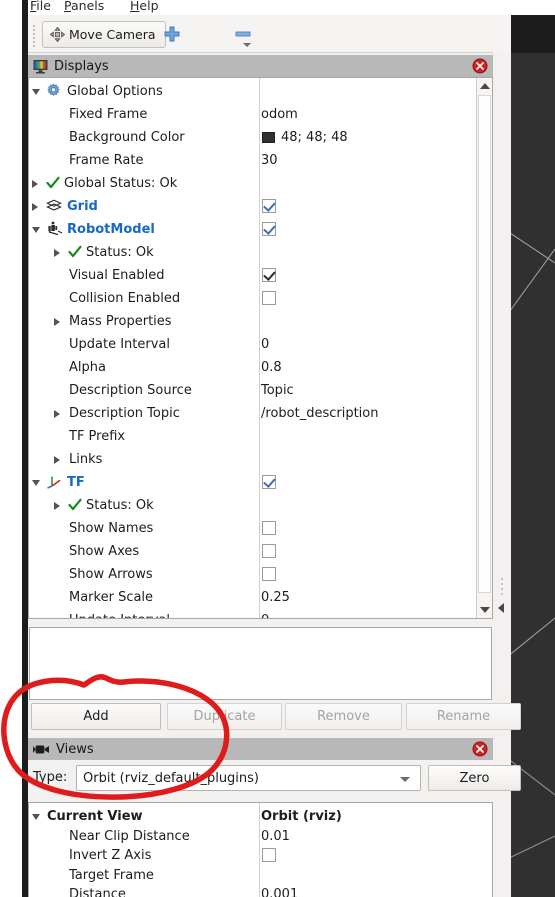 The width and height of the screenshot is (555, 897). What do you see at coordinates (172, 34) in the screenshot?
I see `plus-icon` at bounding box center [172, 34].